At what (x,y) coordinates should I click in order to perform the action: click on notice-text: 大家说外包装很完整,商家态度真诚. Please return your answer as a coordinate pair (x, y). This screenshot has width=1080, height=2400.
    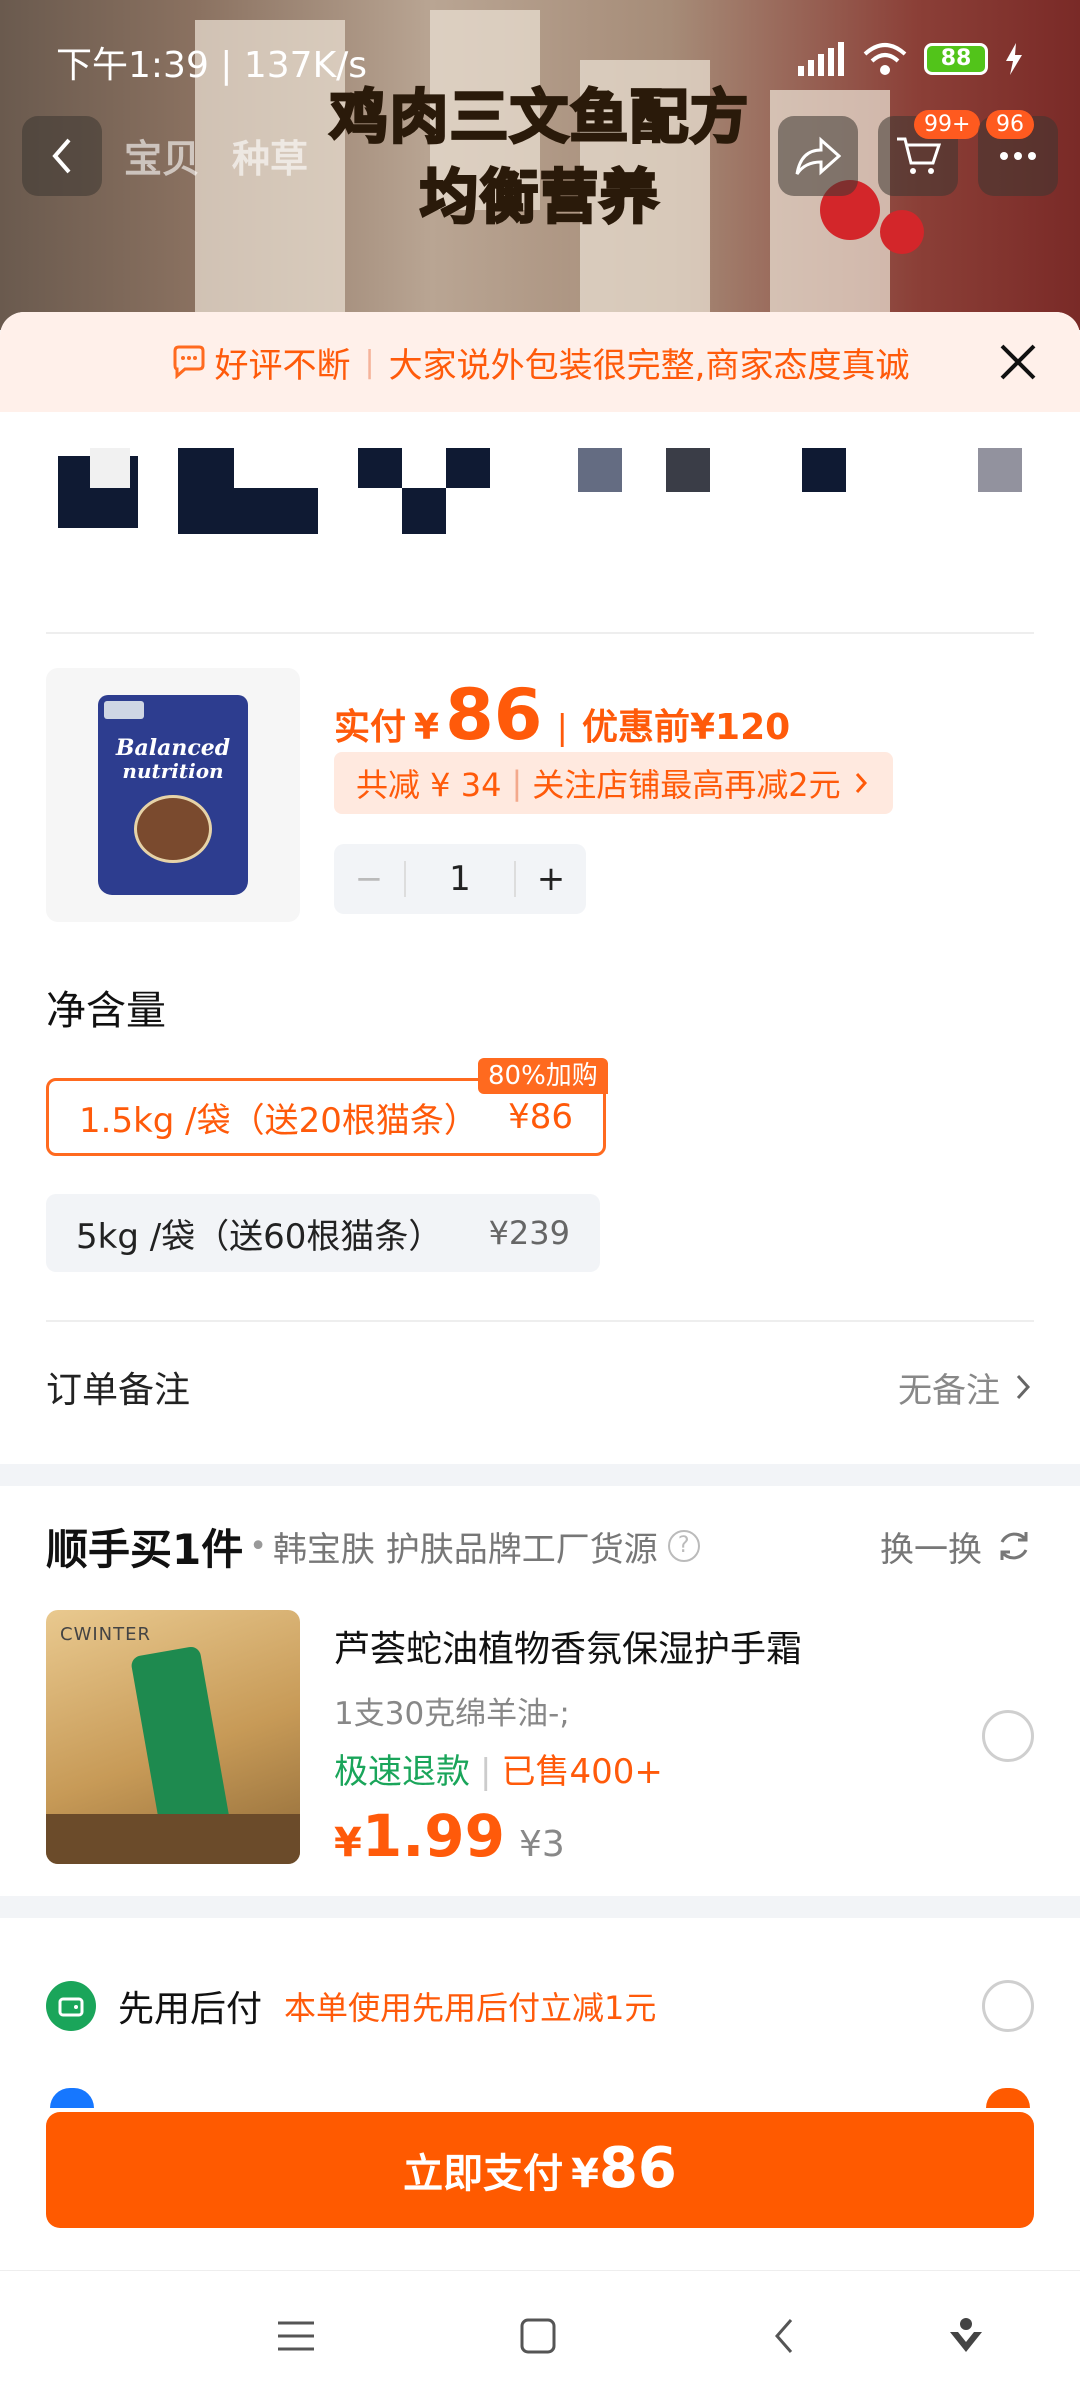
    Looking at the image, I should click on (649, 365).